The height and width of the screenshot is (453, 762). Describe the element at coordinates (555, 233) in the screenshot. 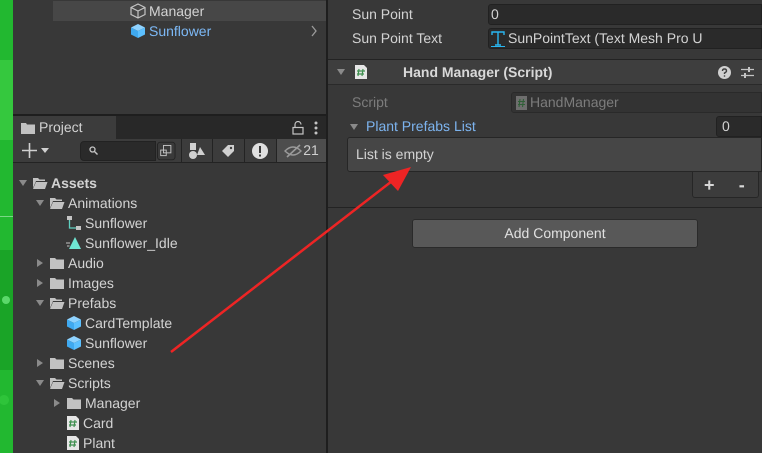

I see `add-component-button: Add Component` at that location.